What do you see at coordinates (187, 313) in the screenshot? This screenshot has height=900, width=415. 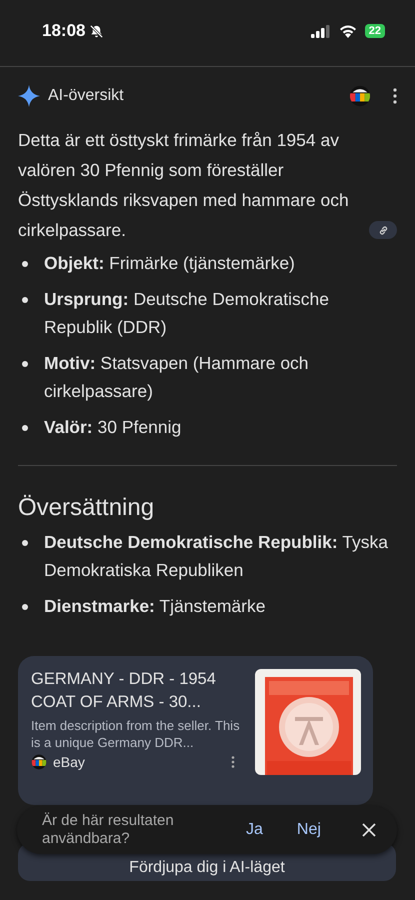 I see `fact-item: Ursprung: Deutsche Demokratische Republik (DDR)` at bounding box center [187, 313].